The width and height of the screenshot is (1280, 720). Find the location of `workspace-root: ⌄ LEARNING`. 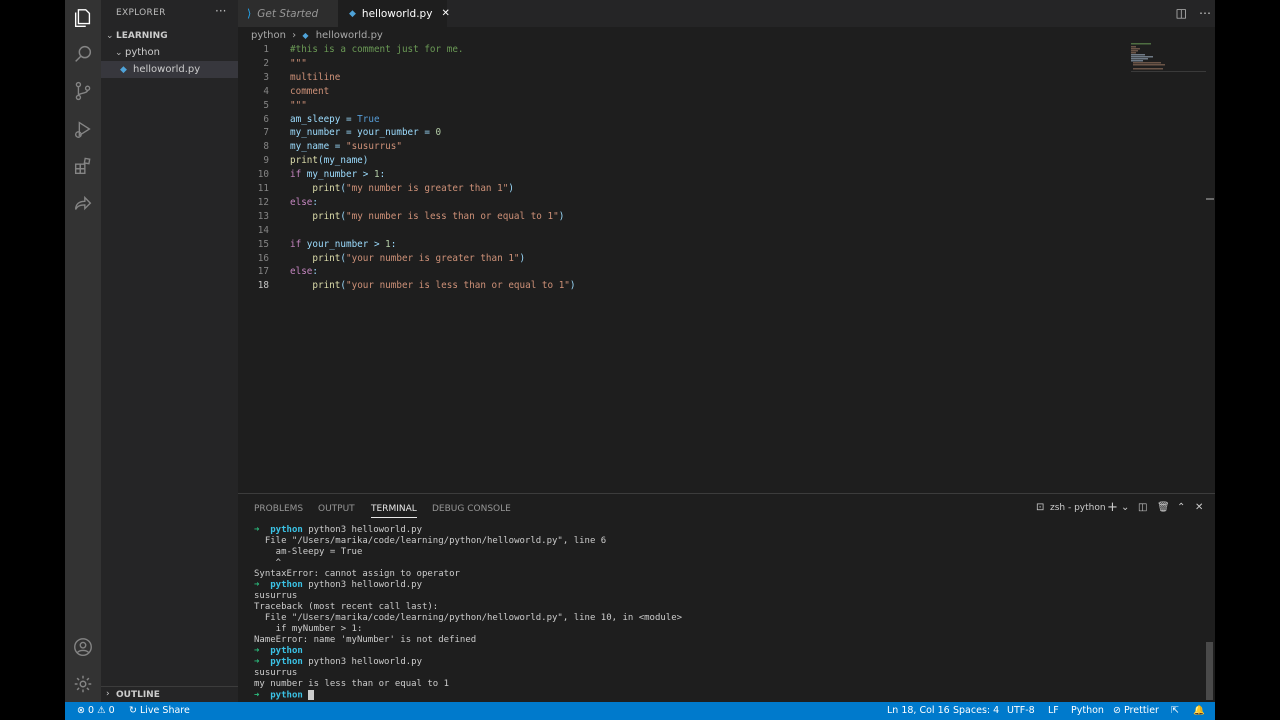

workspace-root: ⌄ LEARNING is located at coordinates (169, 35).